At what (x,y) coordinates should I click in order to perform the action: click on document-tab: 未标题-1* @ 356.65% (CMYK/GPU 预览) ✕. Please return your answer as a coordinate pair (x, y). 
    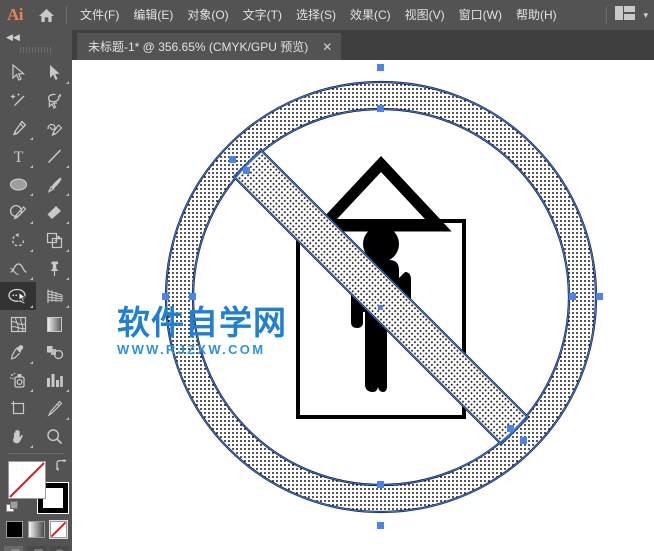
    Looking at the image, I should click on (209, 46).